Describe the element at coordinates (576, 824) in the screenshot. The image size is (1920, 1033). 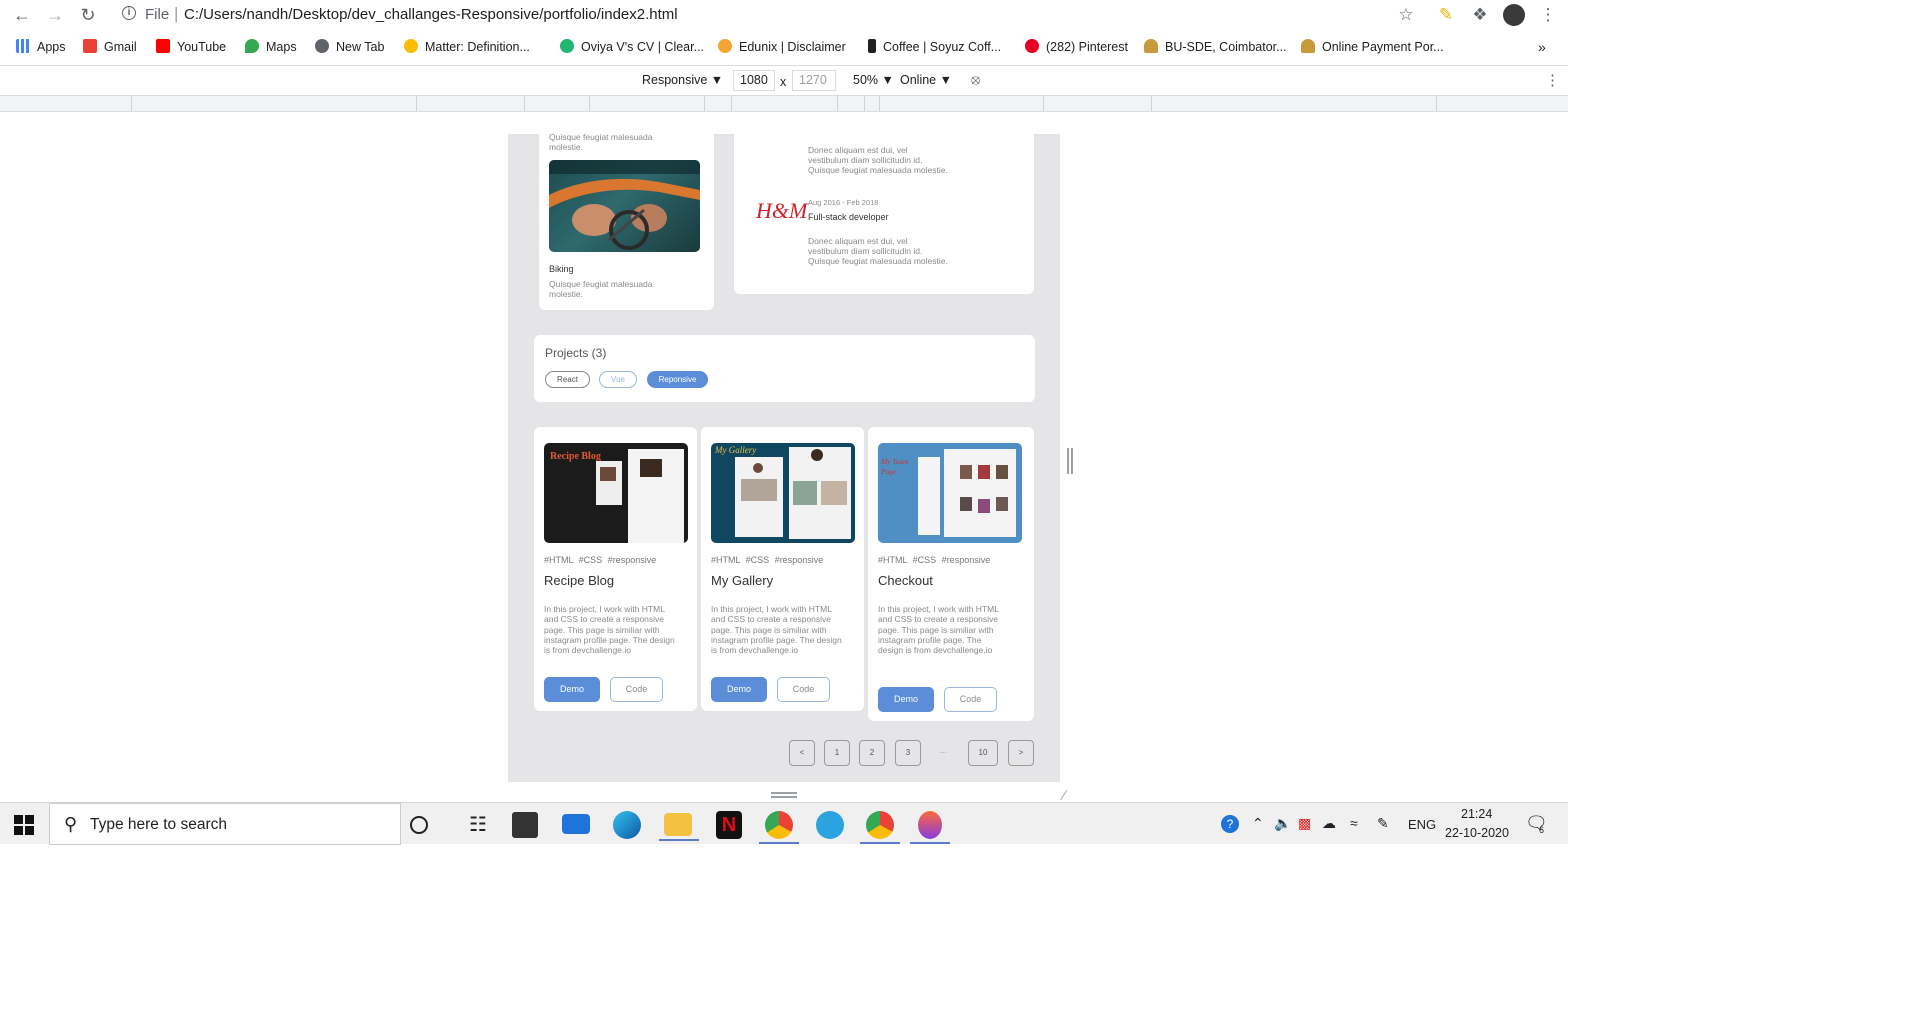
I see `mail-icon` at that location.